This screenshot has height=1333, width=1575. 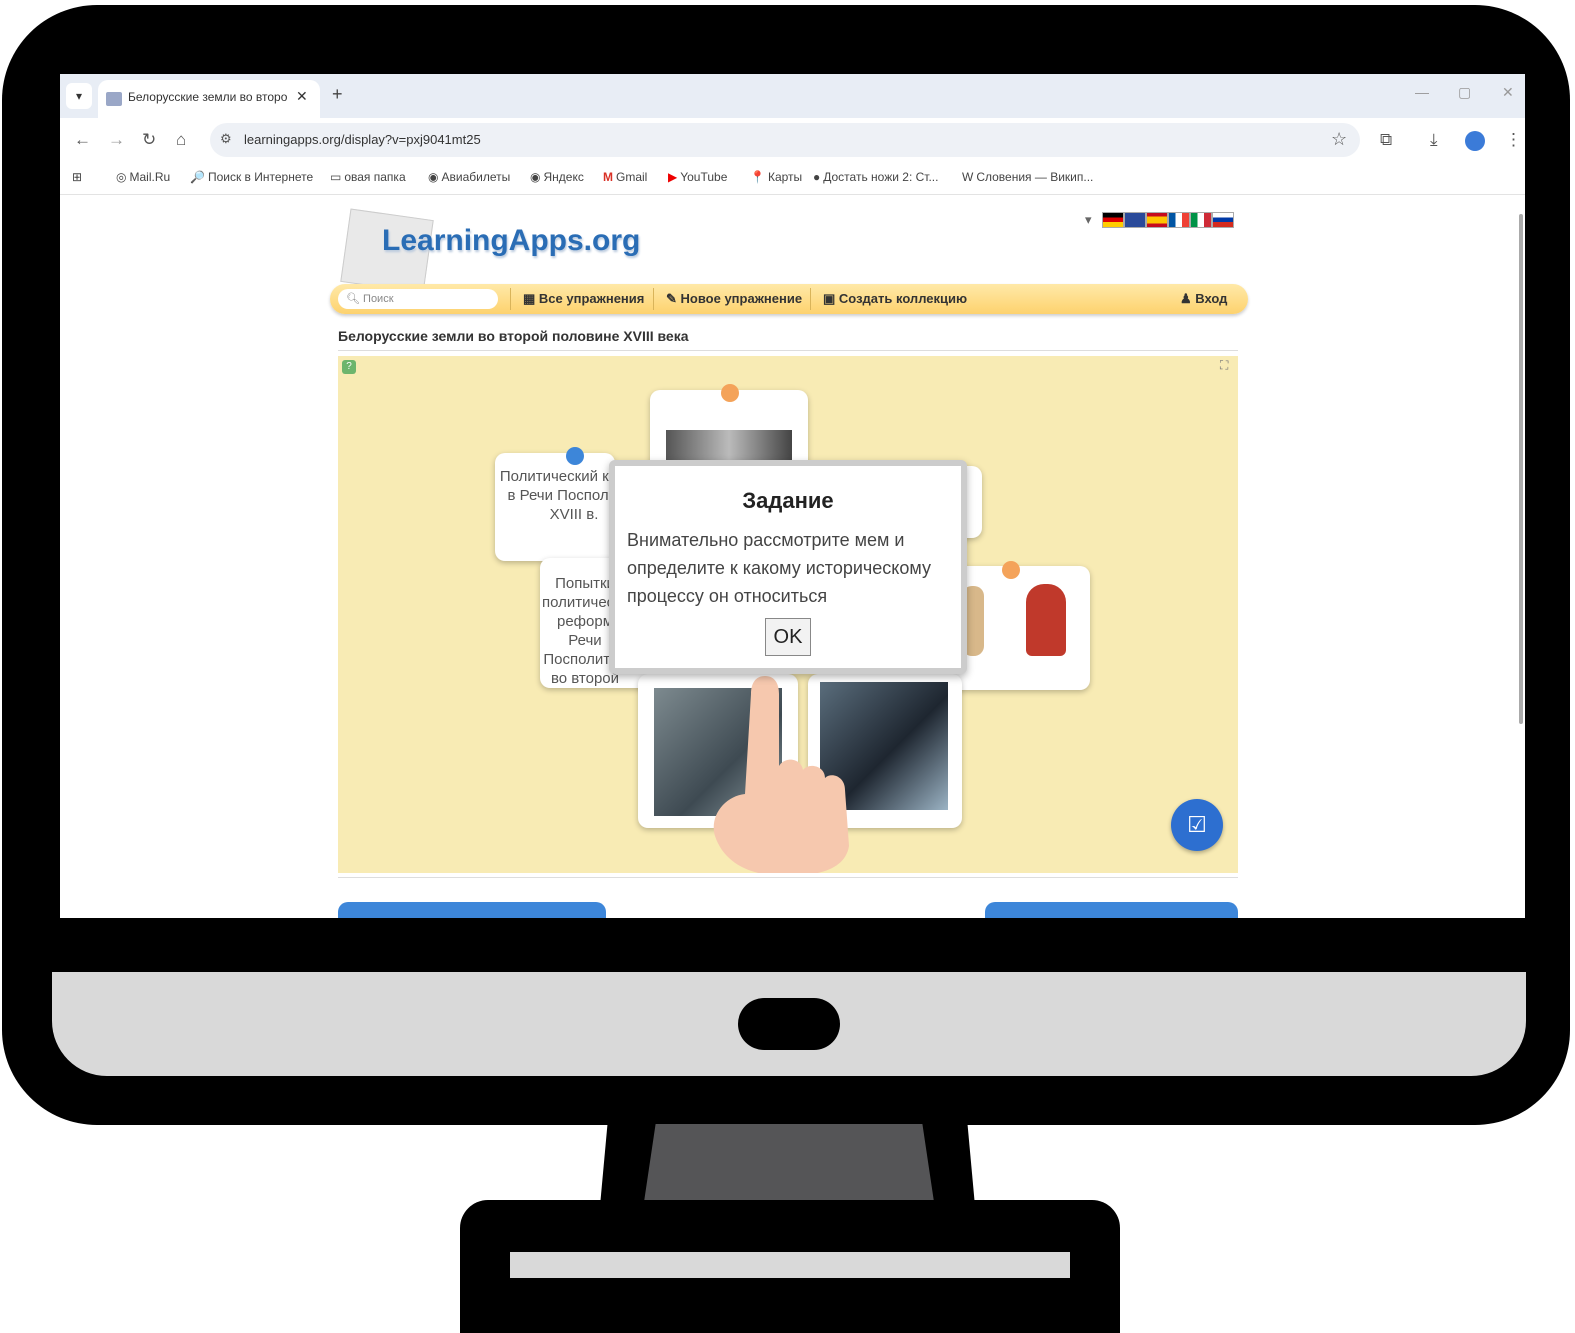 I want to click on flag-de-icon, so click(x=1113, y=220).